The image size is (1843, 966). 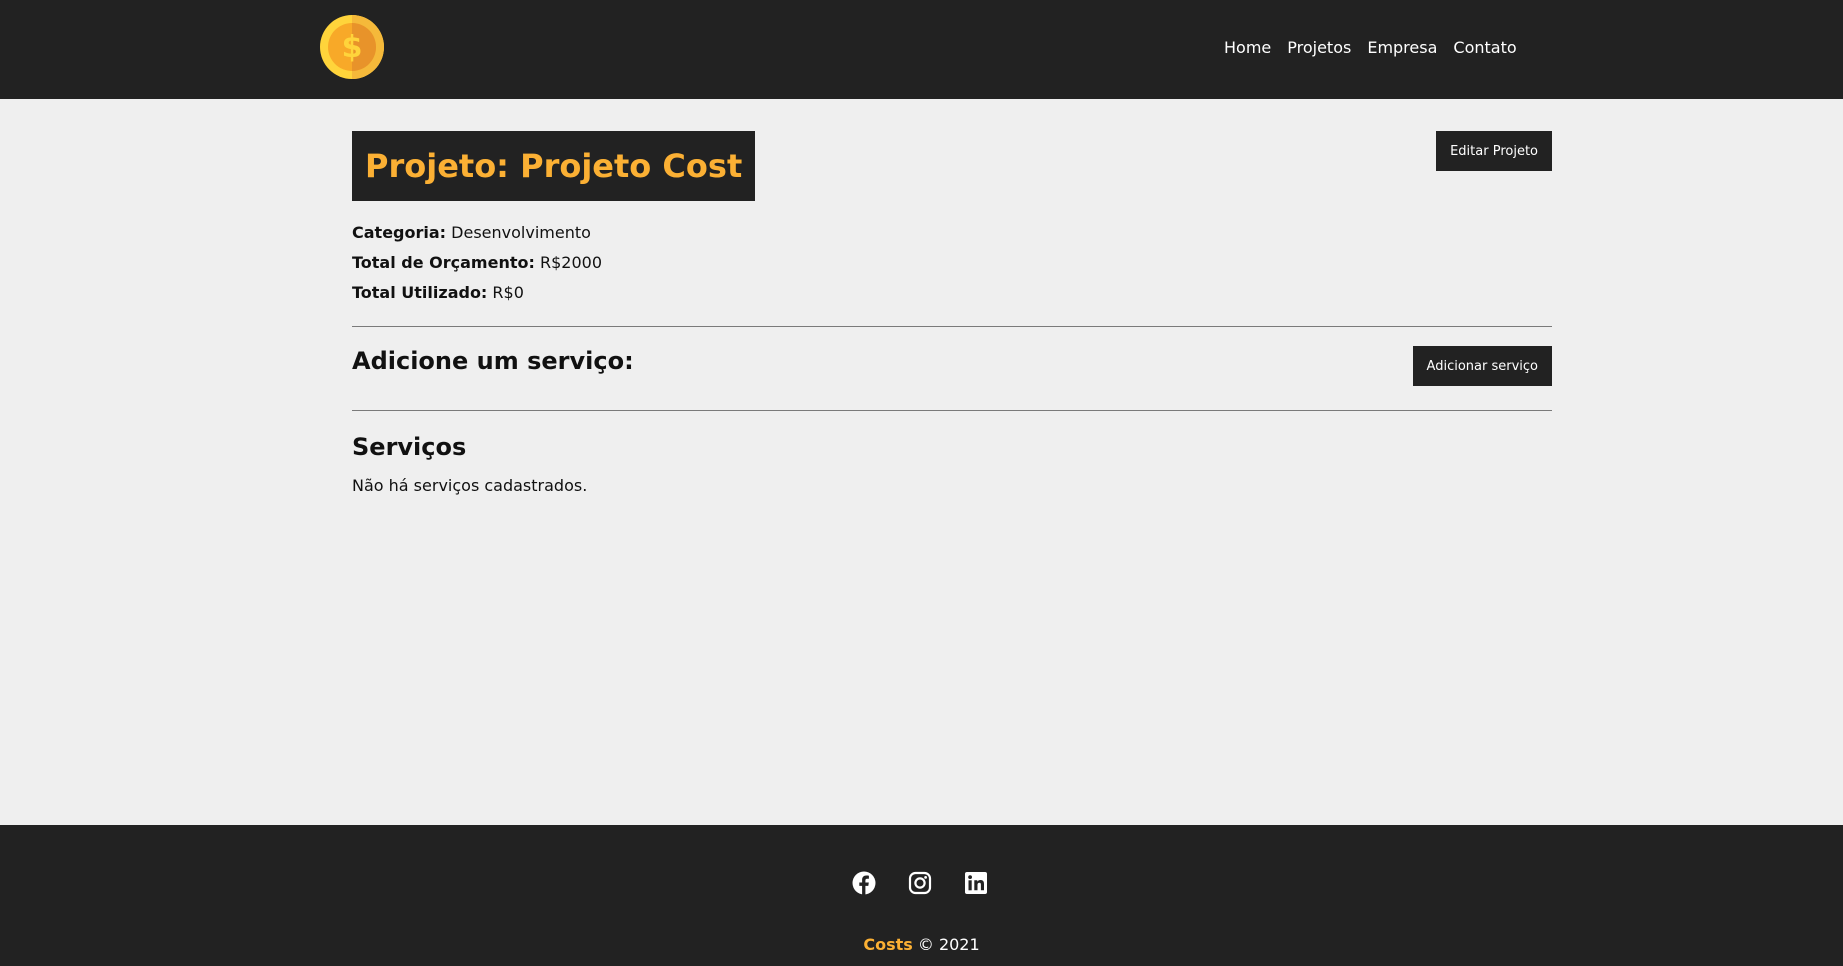 I want to click on instagram-icon, so click(x=920, y=883).